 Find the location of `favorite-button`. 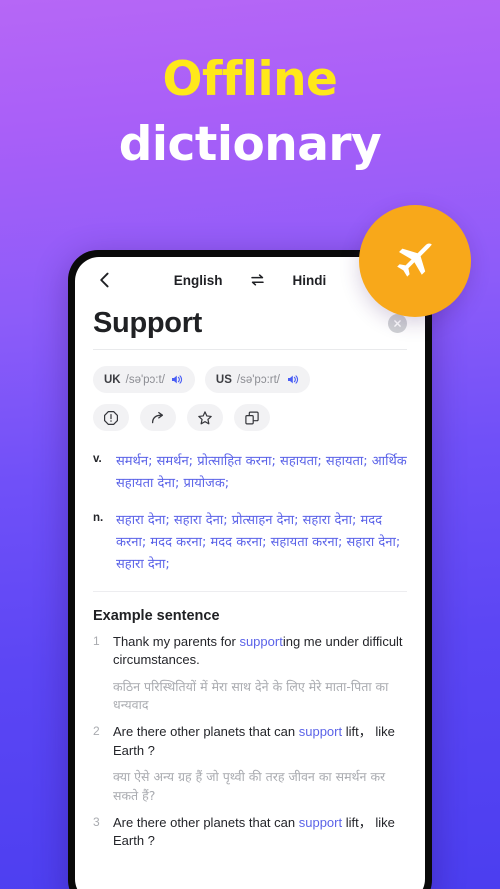

favorite-button is located at coordinates (205, 417).